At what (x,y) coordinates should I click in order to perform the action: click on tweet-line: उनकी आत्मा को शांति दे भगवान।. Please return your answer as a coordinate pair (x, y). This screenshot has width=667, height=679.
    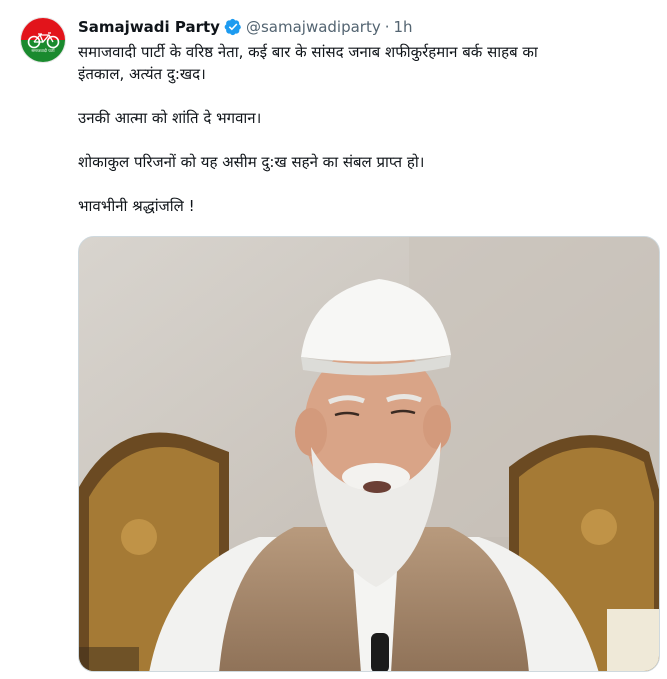
    Looking at the image, I should click on (170, 118).